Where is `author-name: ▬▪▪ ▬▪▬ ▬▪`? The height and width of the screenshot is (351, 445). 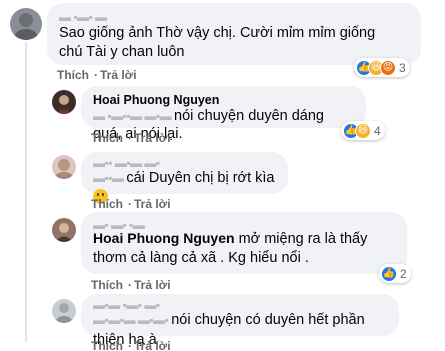 author-name: ▬▪▪ ▬▪▬ ▬▪ is located at coordinates (184, 163).